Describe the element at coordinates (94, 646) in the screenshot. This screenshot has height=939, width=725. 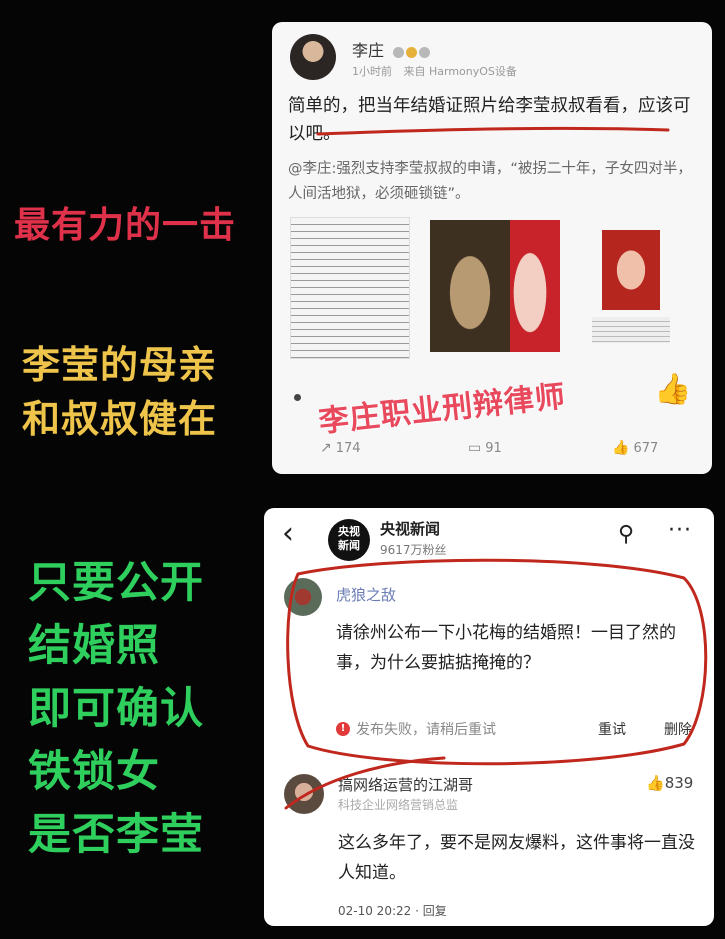
I see `caption-line: 结婚照` at that location.